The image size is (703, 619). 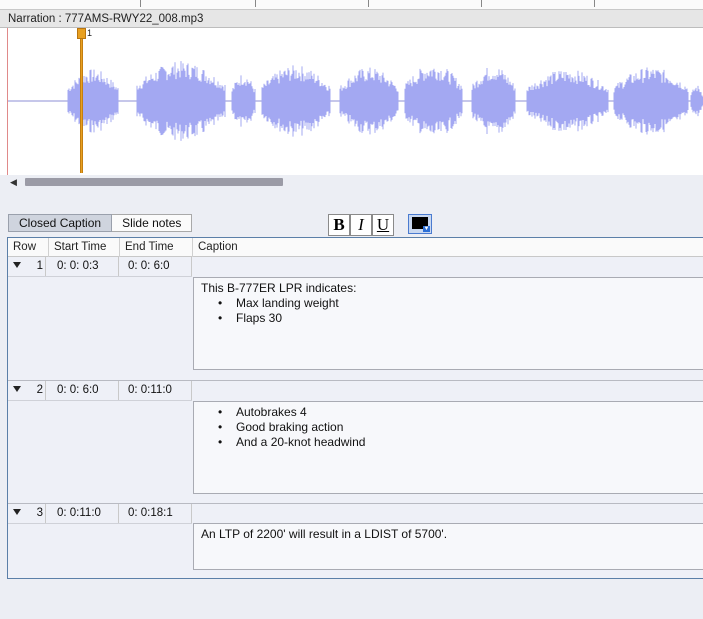 I want to click on playhead-marker, so click(x=81, y=105).